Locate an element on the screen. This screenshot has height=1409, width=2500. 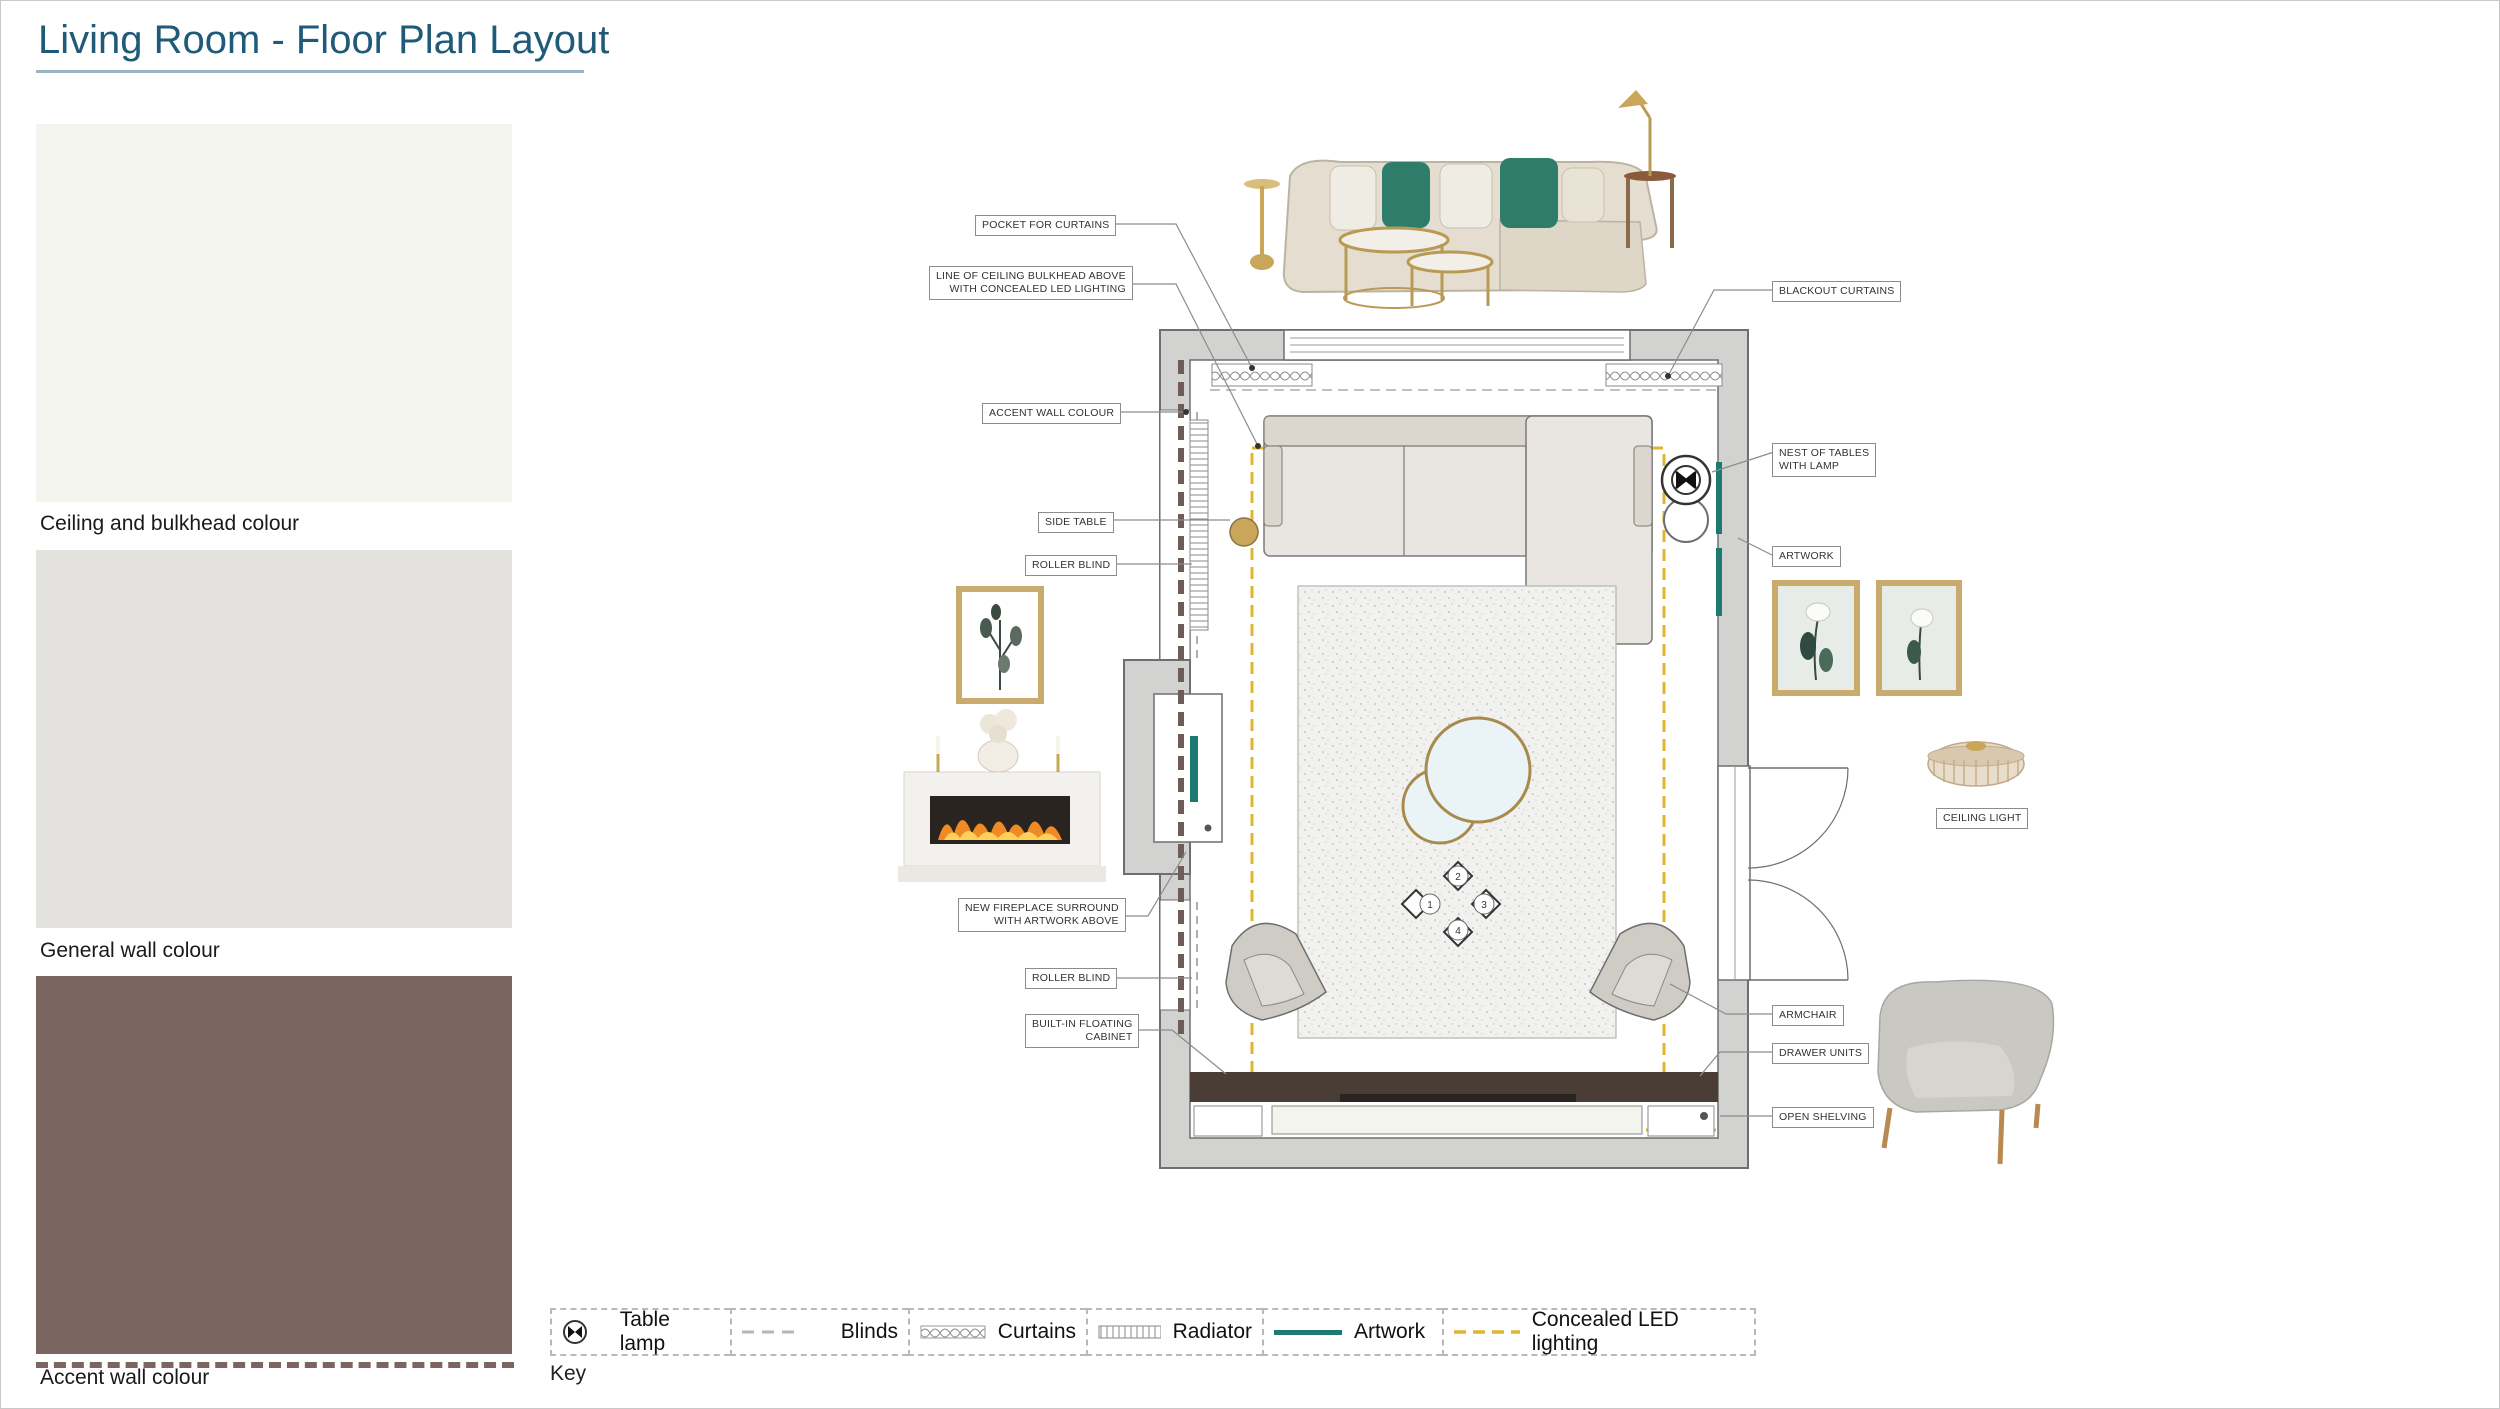
legend-table-lamp: Table lamp is located at coordinates (640, 1332).